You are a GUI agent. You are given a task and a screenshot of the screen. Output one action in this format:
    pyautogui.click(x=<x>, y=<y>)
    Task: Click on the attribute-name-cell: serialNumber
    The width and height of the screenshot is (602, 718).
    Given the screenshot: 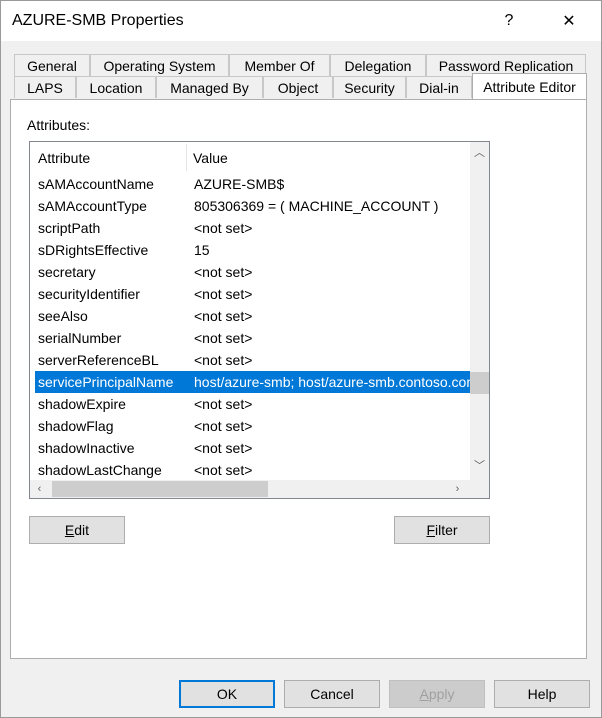 What is the action you would take?
    pyautogui.click(x=80, y=338)
    